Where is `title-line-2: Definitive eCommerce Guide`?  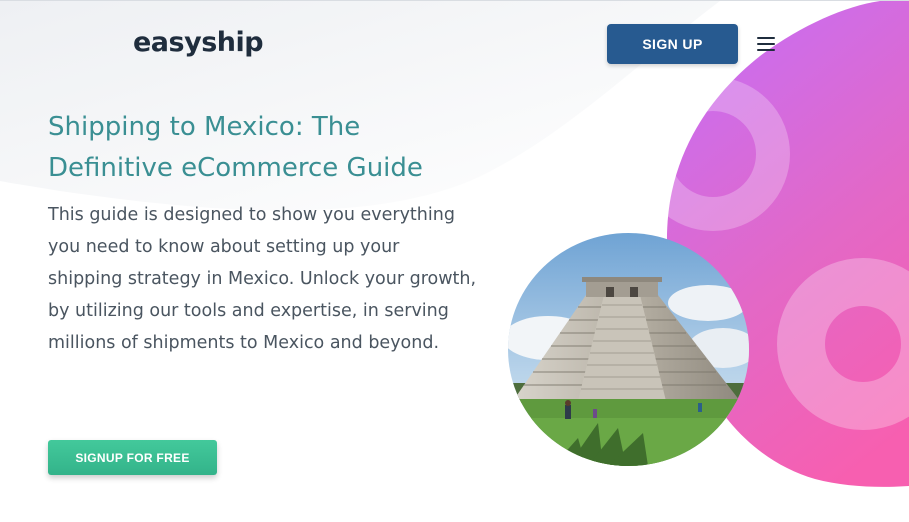
title-line-2: Definitive eCommerce Guide is located at coordinates (235, 168).